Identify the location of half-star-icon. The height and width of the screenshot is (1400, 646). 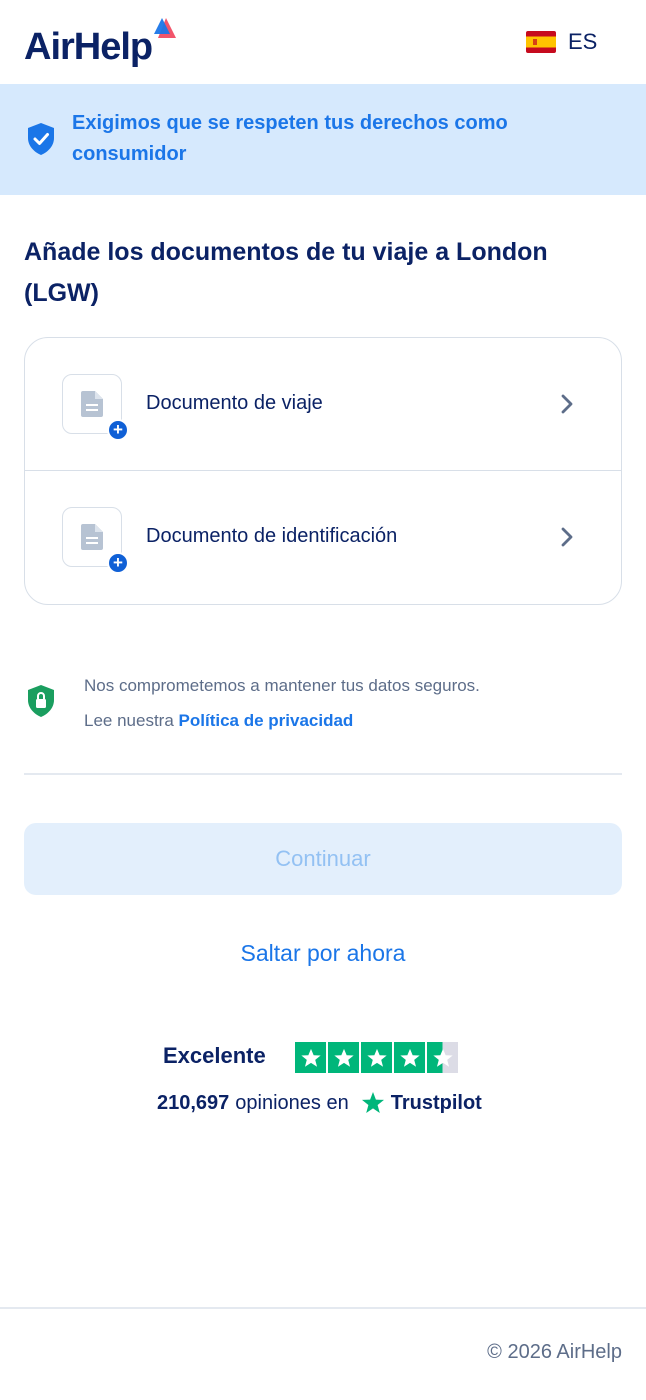
(442, 1057).